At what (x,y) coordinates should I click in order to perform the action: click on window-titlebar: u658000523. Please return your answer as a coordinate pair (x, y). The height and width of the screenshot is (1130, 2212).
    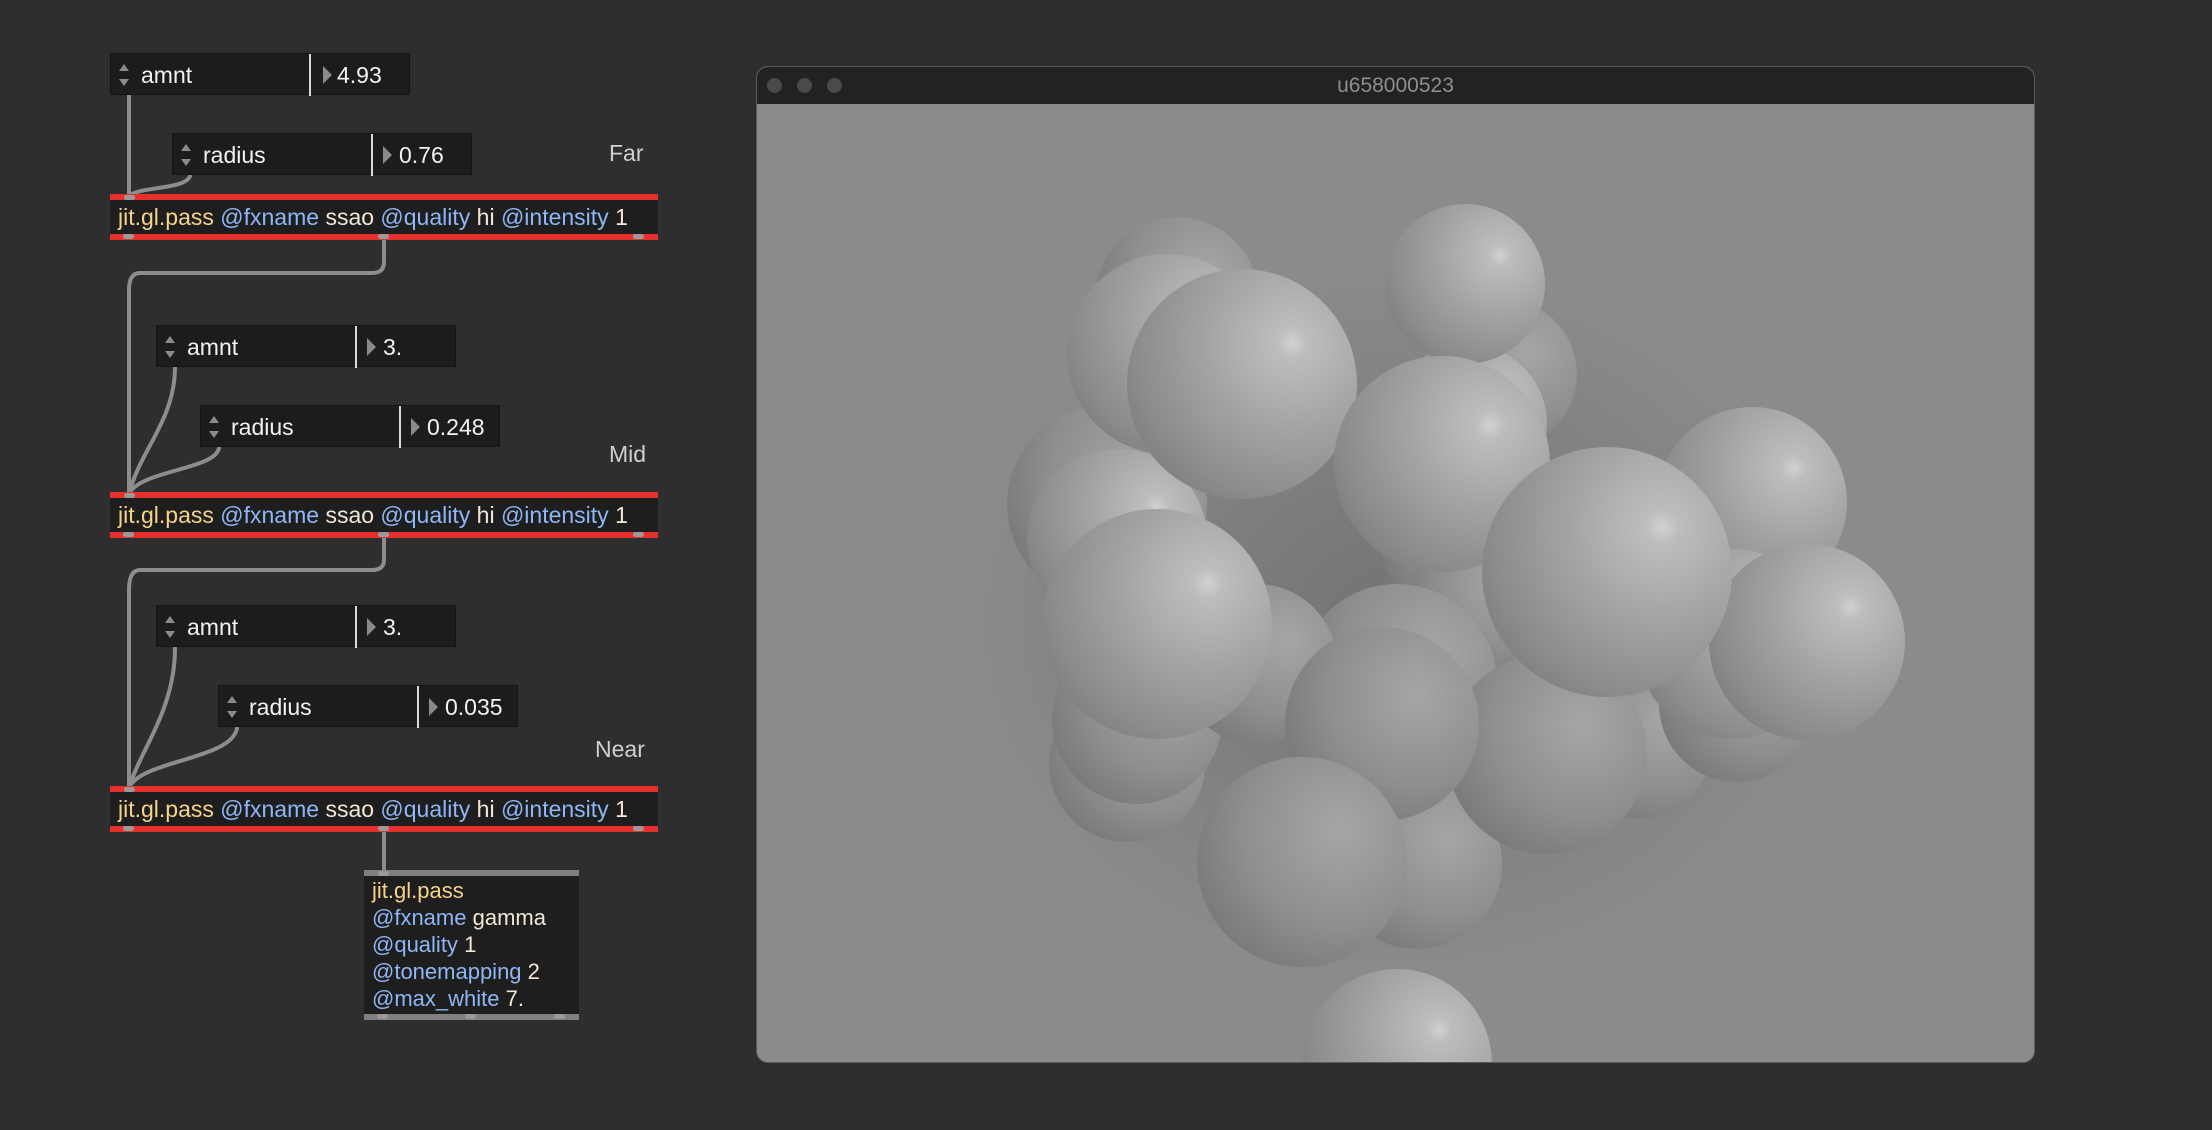
    Looking at the image, I should click on (1395, 85).